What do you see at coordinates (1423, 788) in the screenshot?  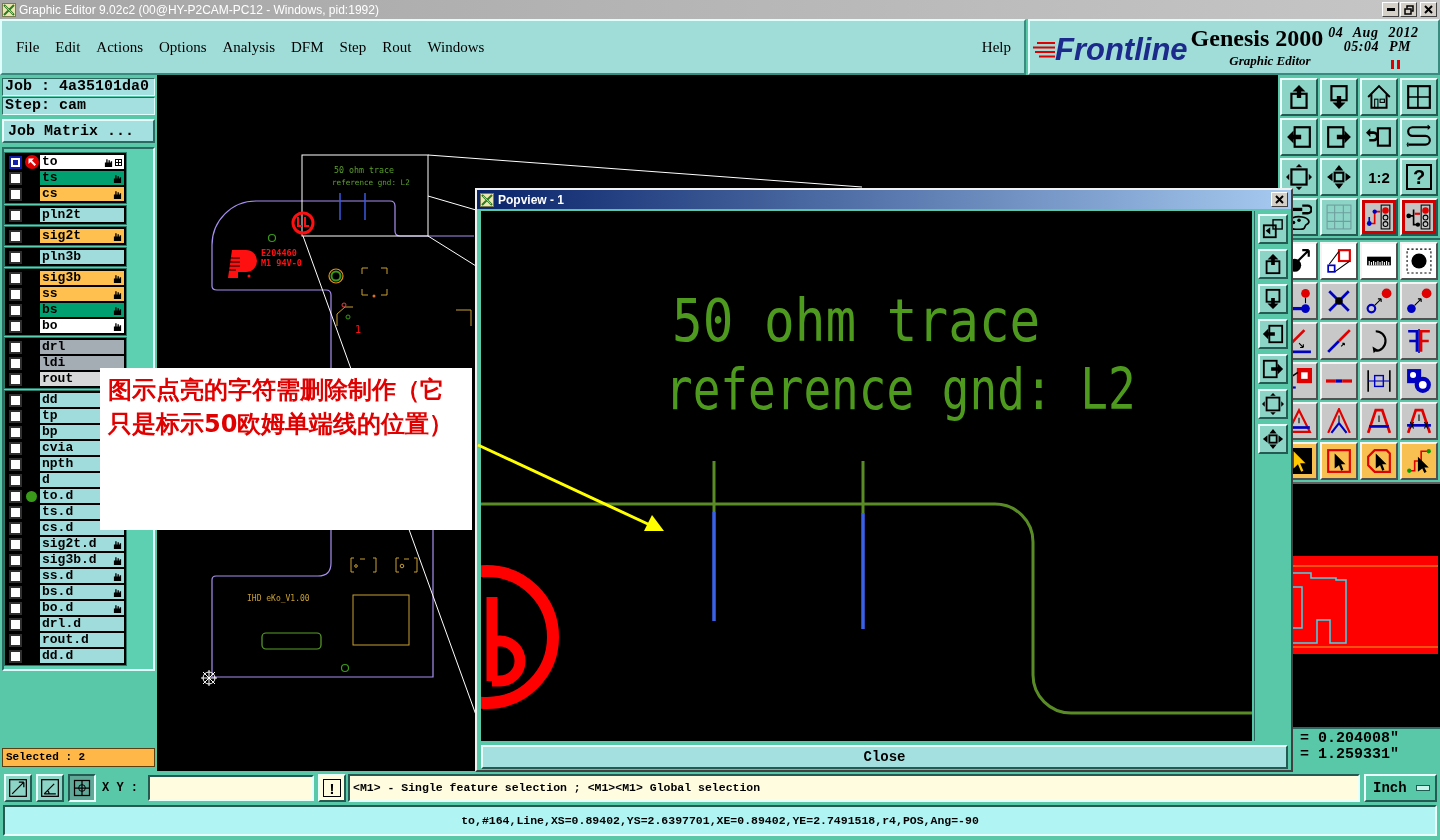 I see `option-indicator-icon` at bounding box center [1423, 788].